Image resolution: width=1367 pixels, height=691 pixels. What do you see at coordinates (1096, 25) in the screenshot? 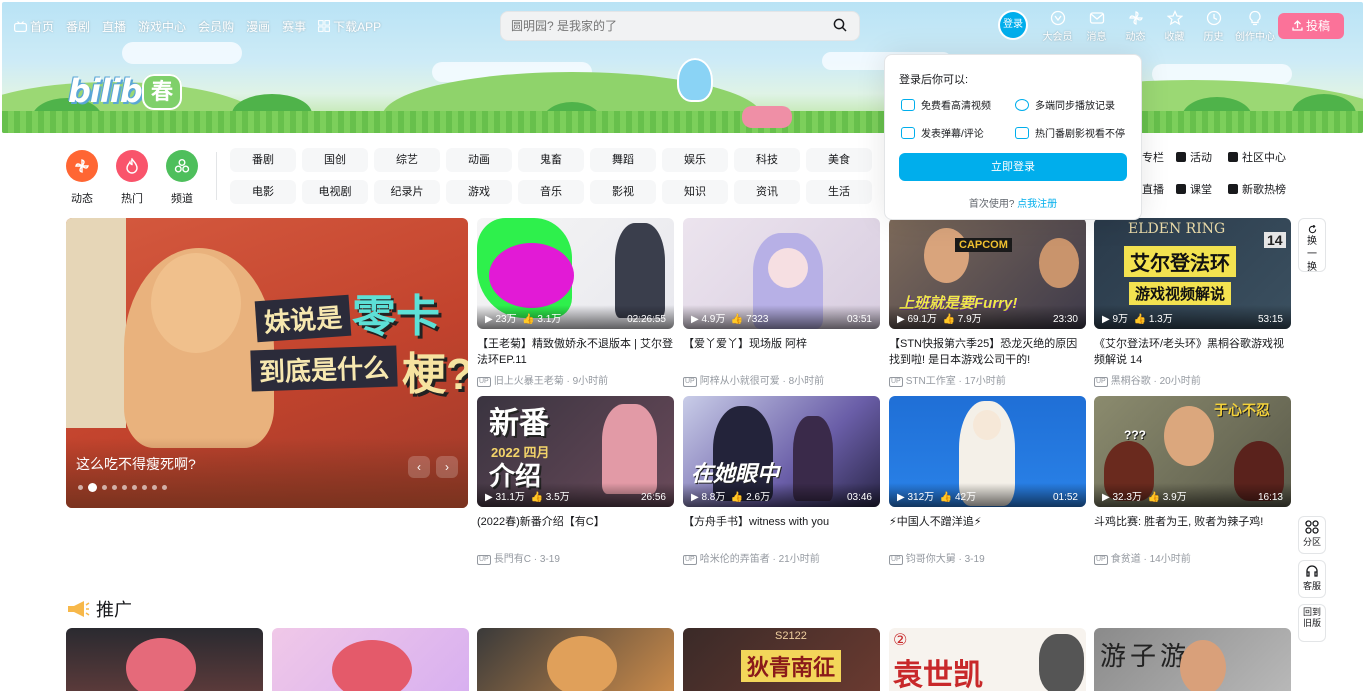
I see `nav-messages: 消息` at bounding box center [1096, 25].